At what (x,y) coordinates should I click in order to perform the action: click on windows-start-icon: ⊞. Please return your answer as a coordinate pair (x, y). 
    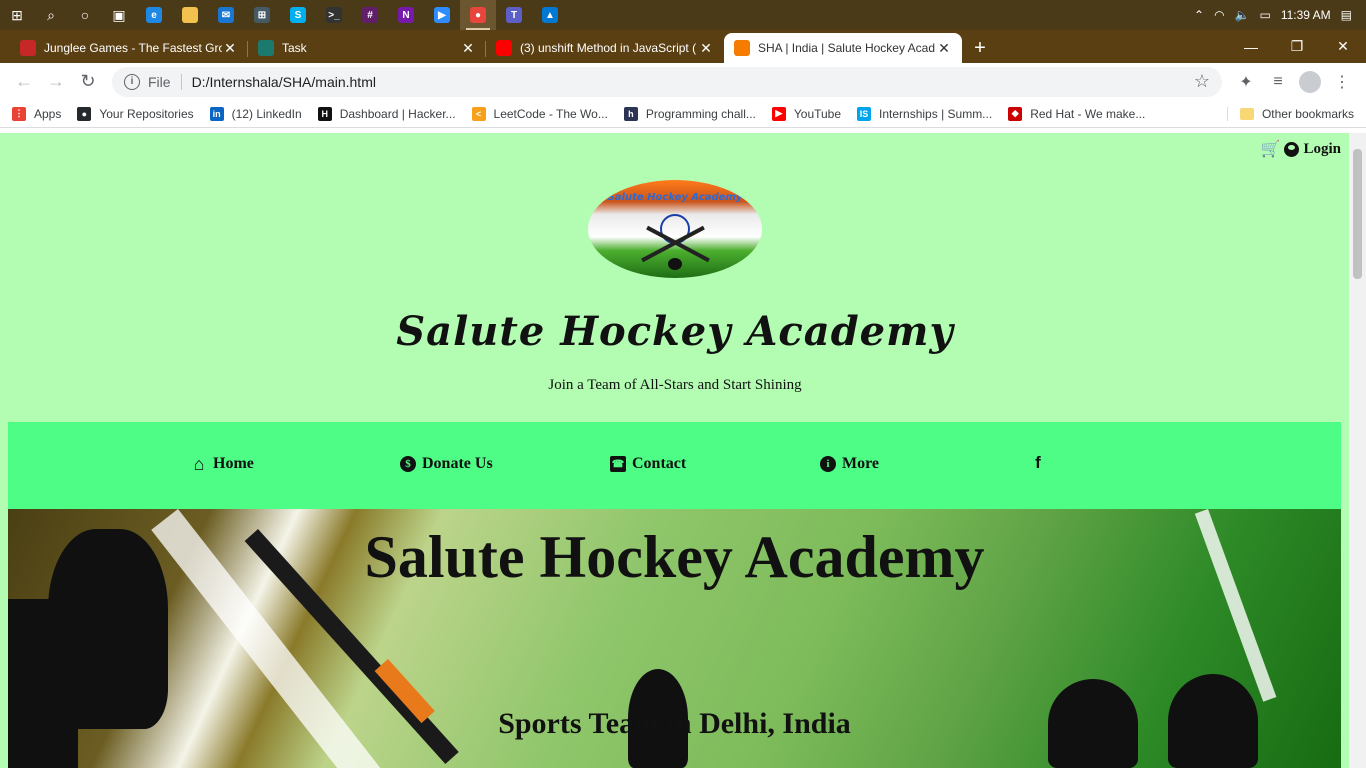
    Looking at the image, I should click on (17, 15).